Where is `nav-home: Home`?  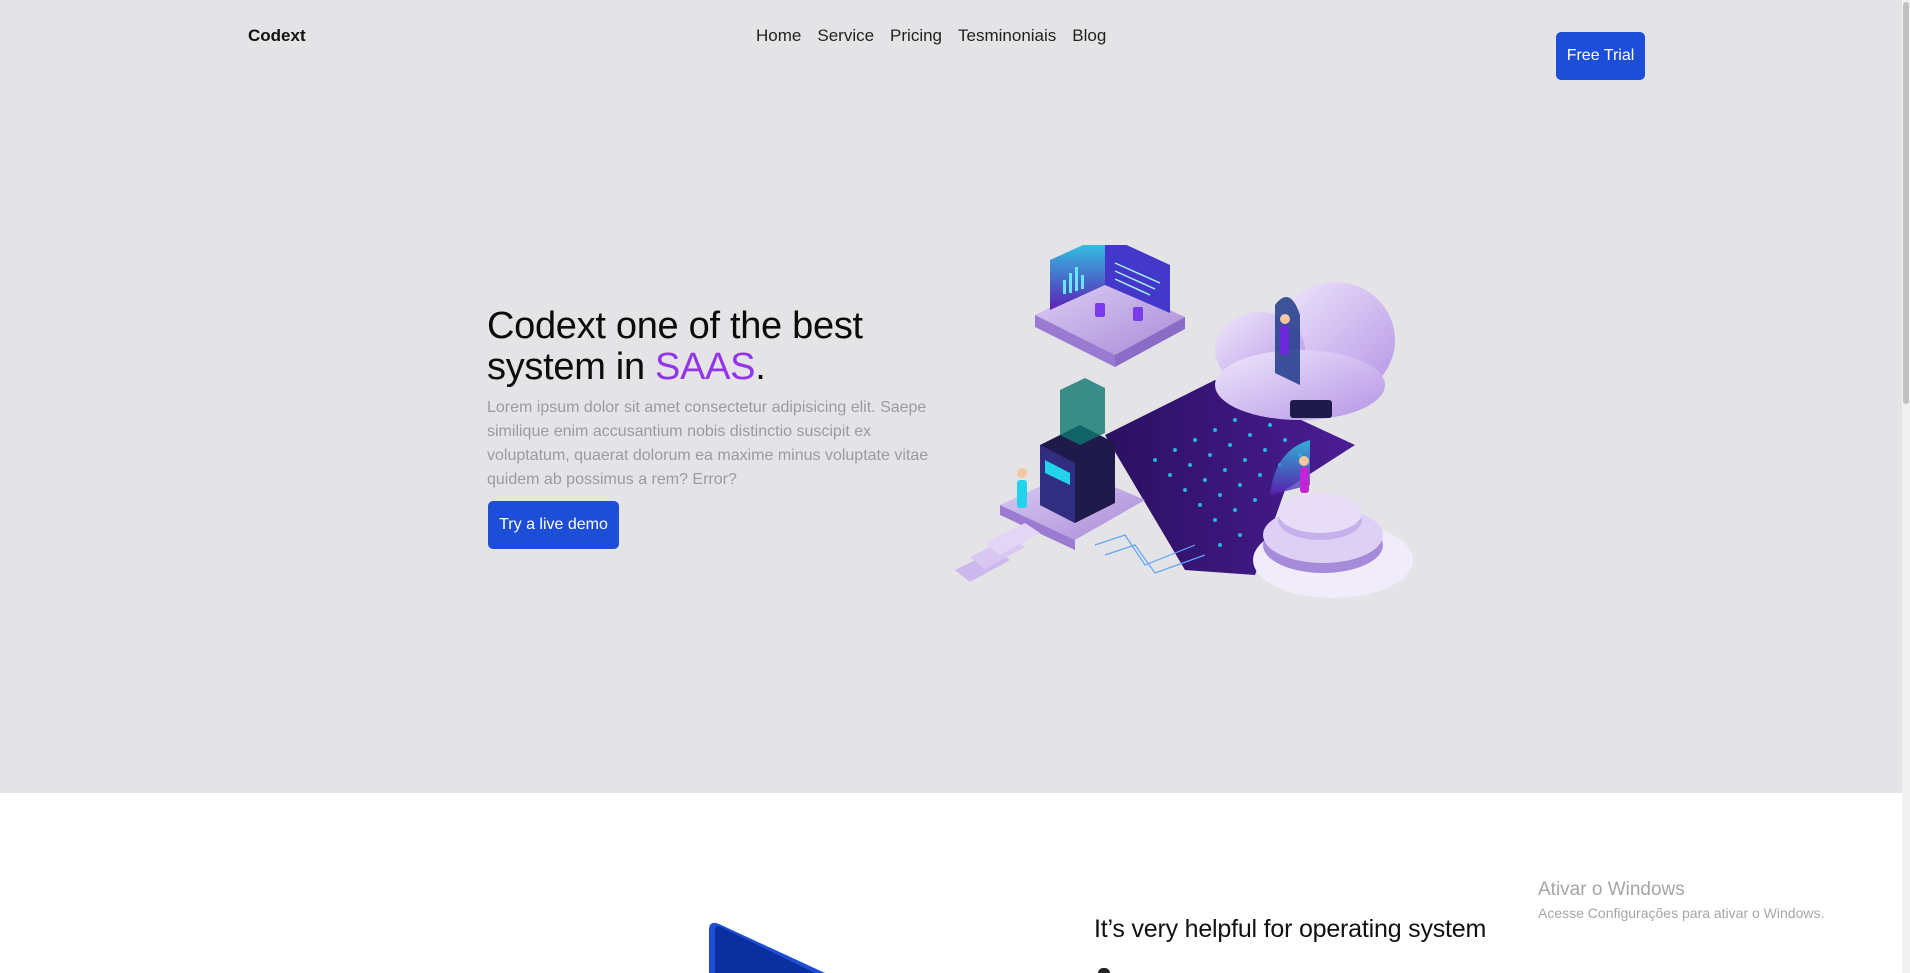
nav-home: Home is located at coordinates (778, 36).